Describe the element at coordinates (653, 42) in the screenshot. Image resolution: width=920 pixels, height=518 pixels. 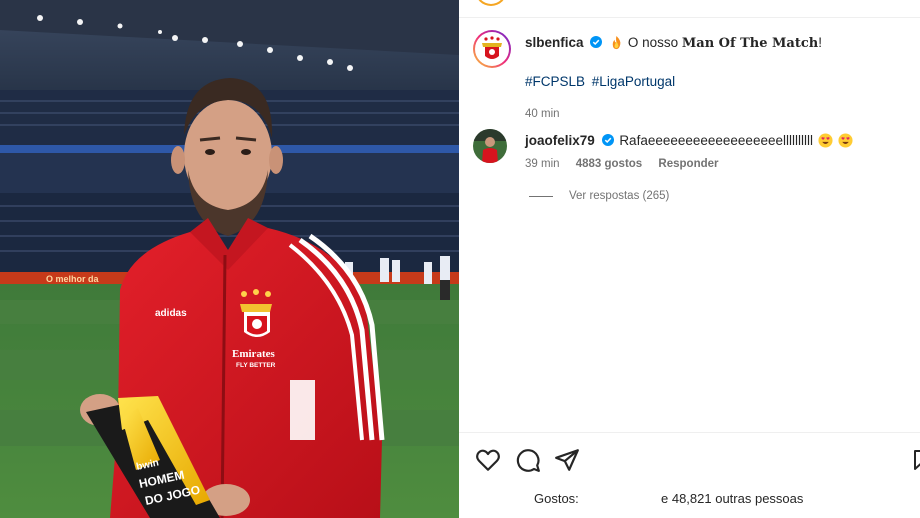
I see `caption-prefix: O nosso` at that location.